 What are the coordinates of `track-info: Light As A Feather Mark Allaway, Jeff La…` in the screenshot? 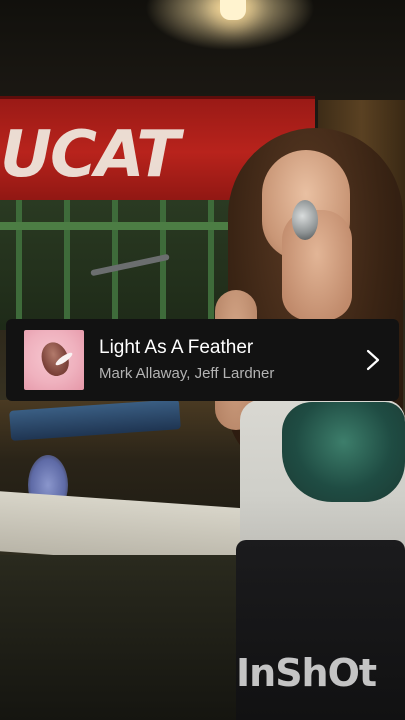 It's located at (225, 360).